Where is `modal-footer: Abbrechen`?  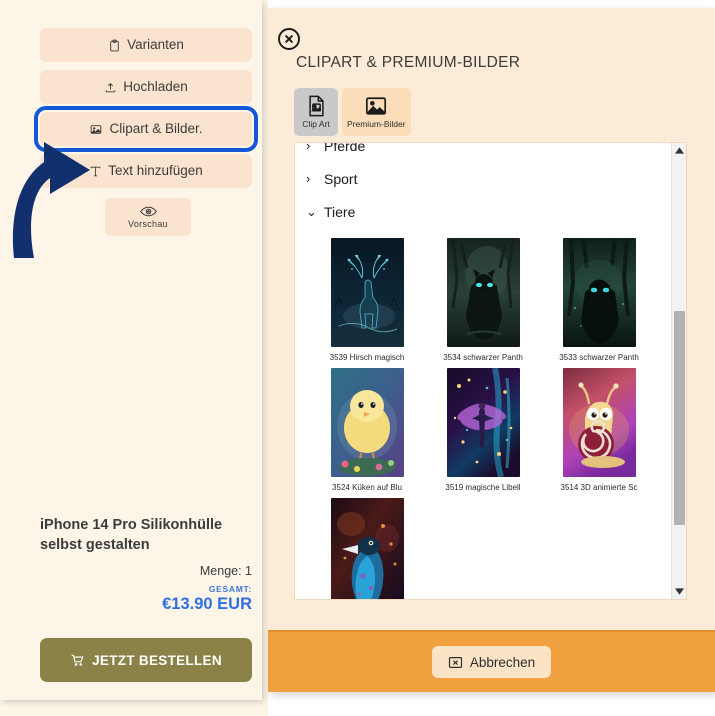 modal-footer: Abbrechen is located at coordinates (491, 661).